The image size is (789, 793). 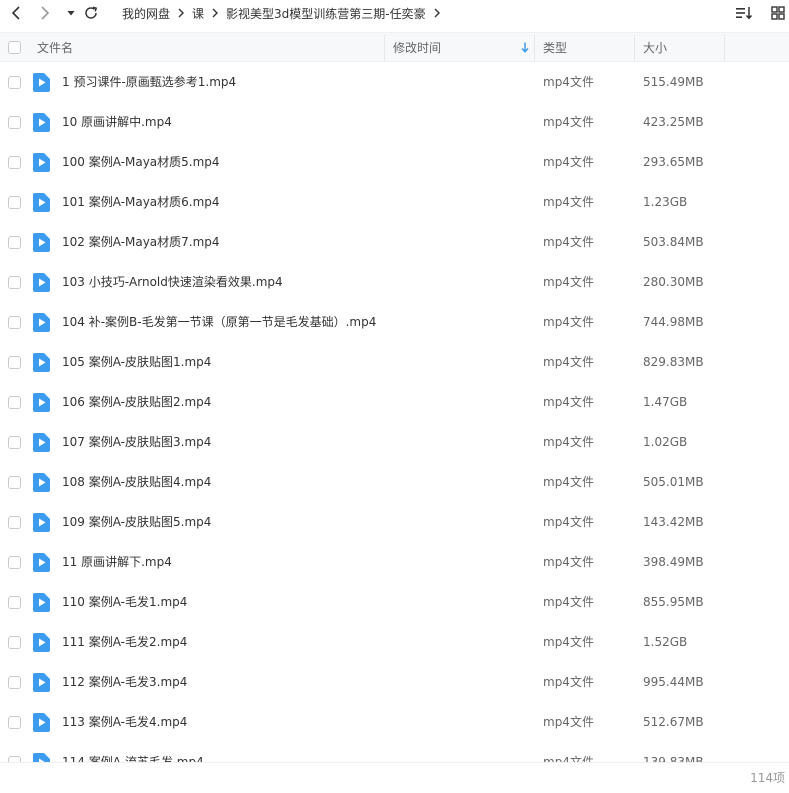 I want to click on file-size: 280.30MB, so click(x=673, y=282).